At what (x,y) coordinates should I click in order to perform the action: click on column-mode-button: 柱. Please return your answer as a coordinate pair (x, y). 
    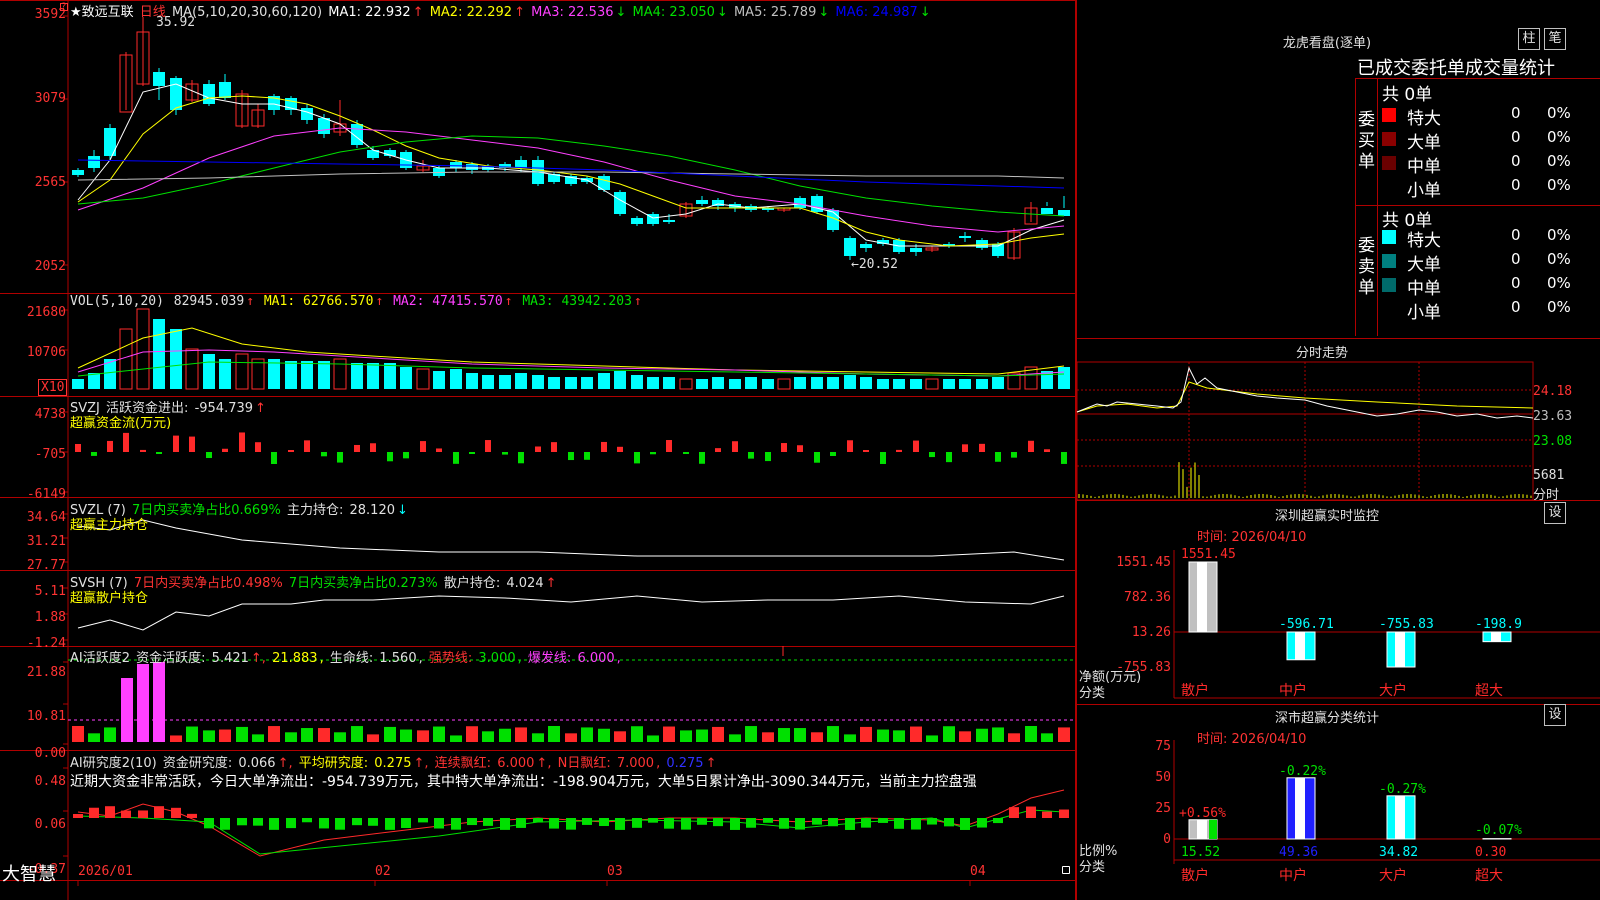
    Looking at the image, I should click on (1529, 39).